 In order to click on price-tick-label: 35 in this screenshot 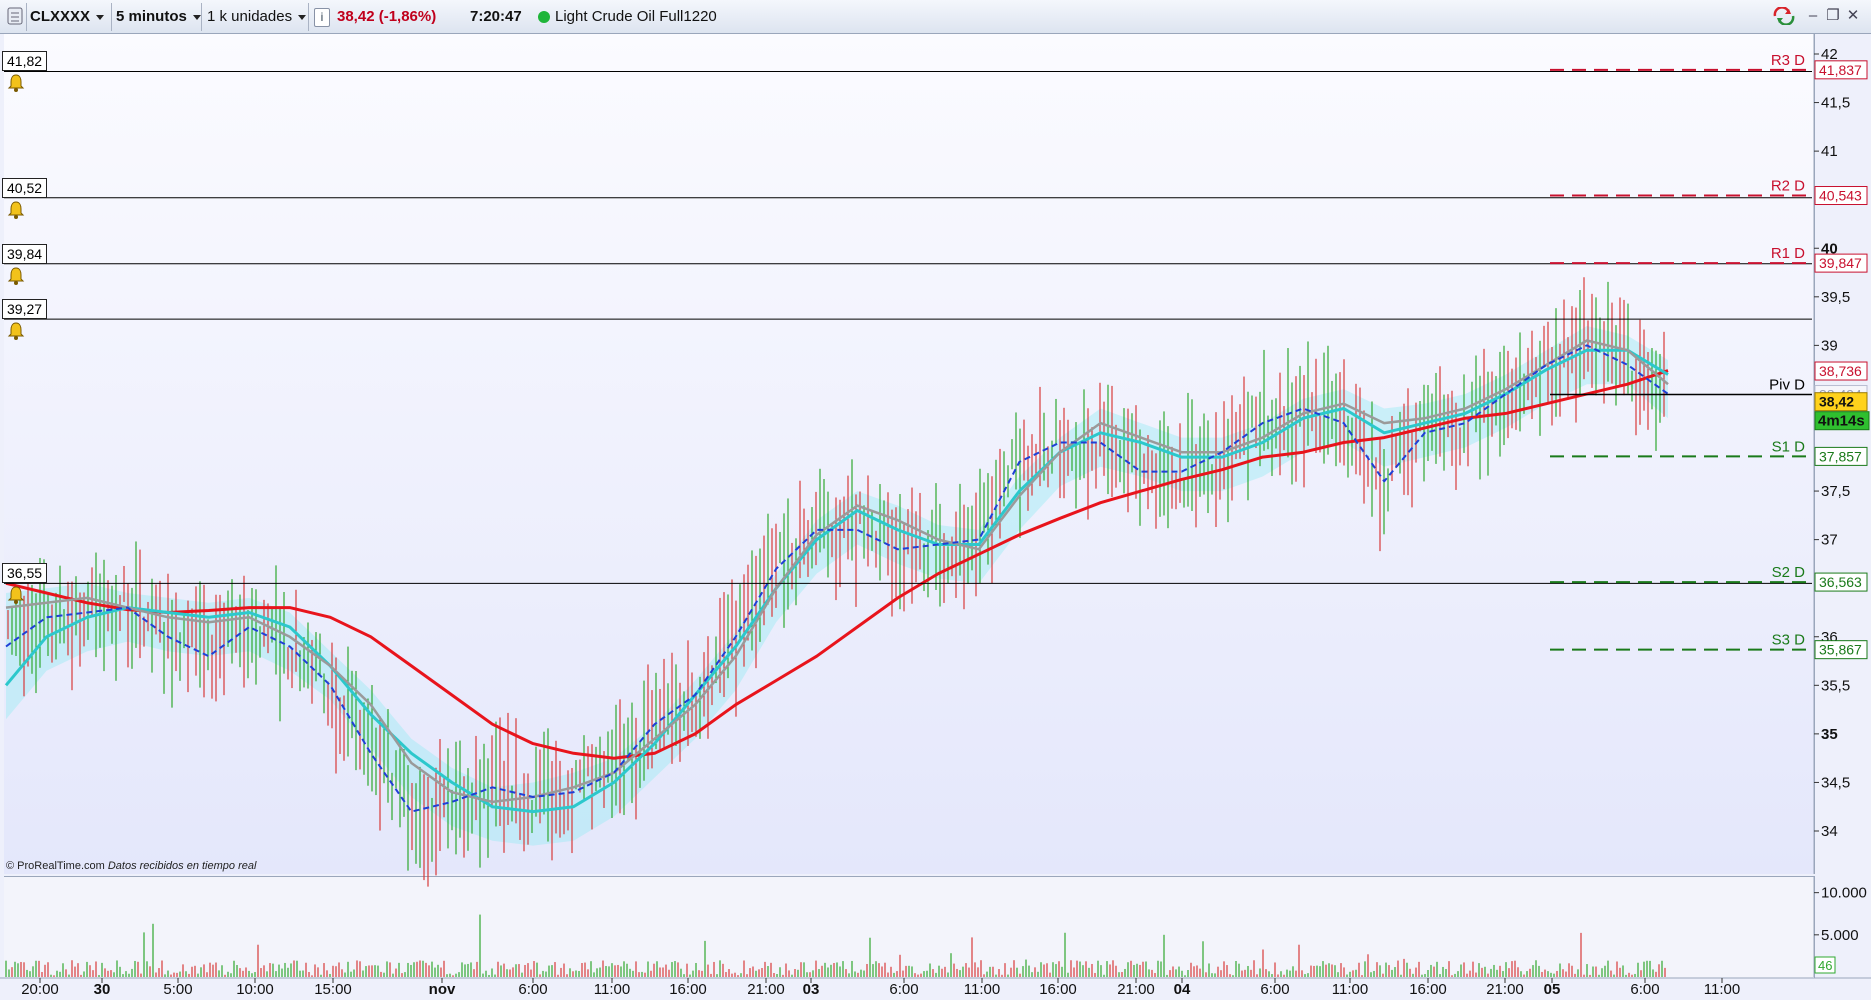, I will do `click(1829, 734)`.